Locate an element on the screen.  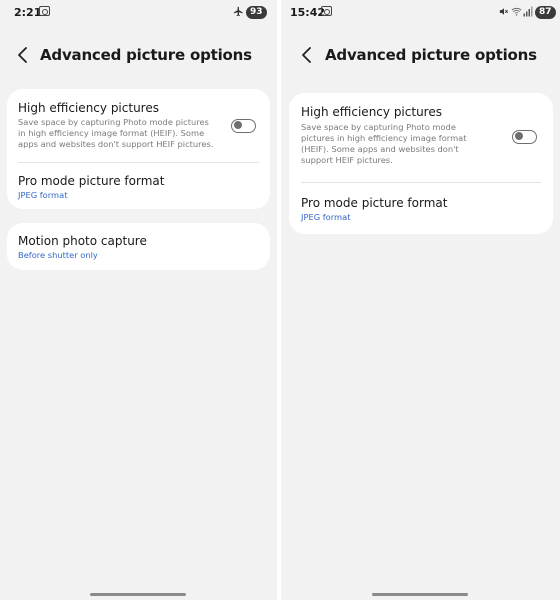
mute-icon is located at coordinates (503, 11).